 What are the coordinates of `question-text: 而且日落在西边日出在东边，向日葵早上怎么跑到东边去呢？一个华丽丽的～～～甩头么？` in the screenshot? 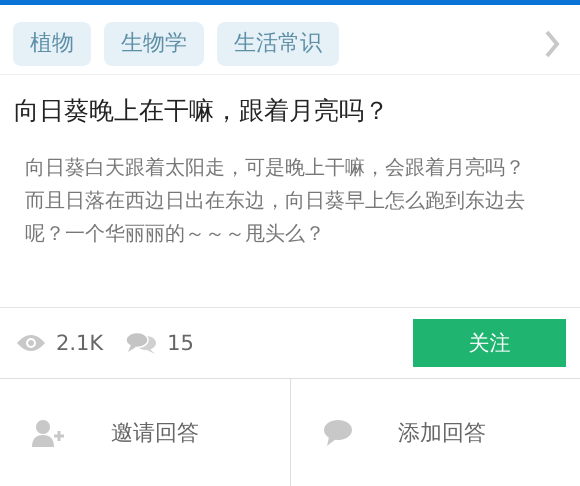 It's located at (275, 217).